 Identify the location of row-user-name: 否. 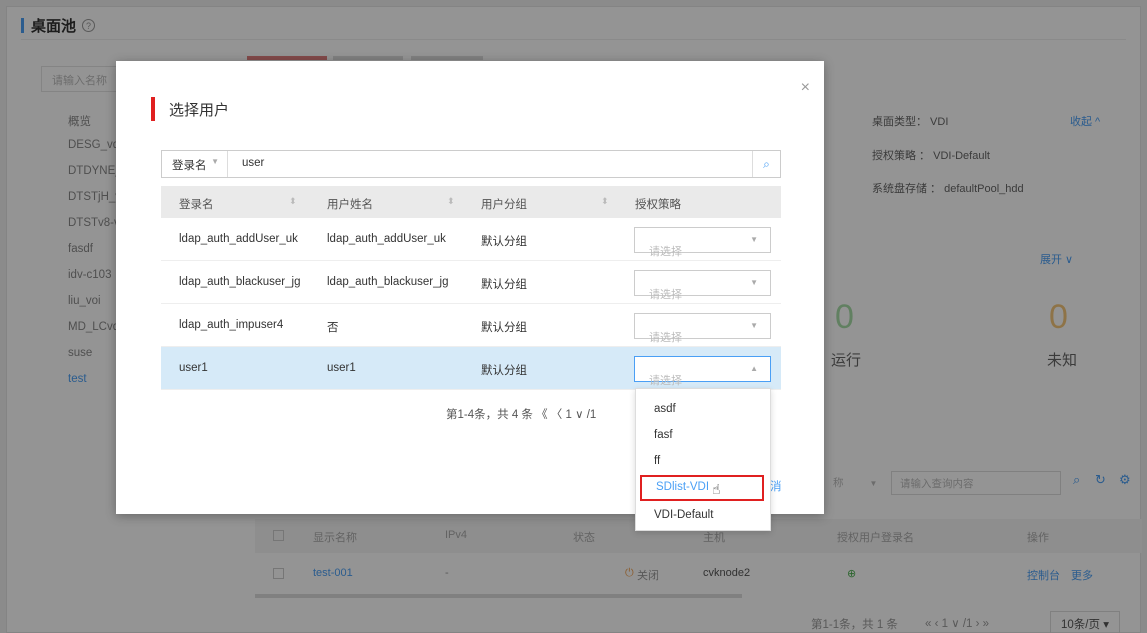
(333, 328).